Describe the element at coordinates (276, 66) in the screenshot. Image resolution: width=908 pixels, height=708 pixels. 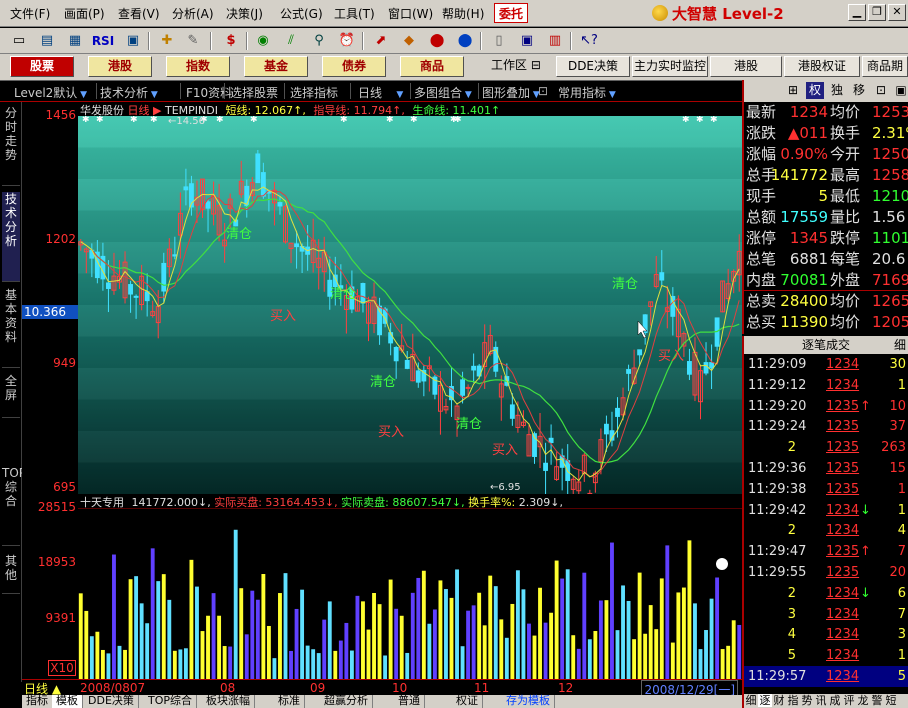
I see `market-fund-button: 基金` at that location.